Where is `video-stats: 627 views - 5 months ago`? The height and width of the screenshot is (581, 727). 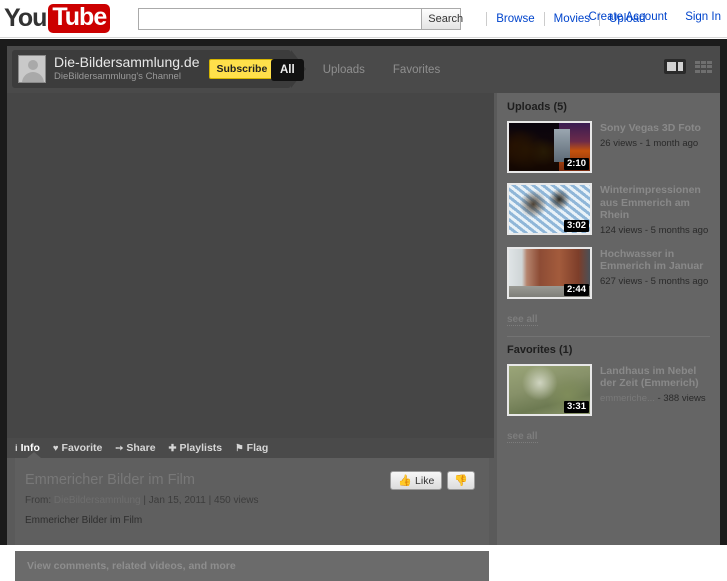 video-stats: 627 views - 5 months ago is located at coordinates (654, 281).